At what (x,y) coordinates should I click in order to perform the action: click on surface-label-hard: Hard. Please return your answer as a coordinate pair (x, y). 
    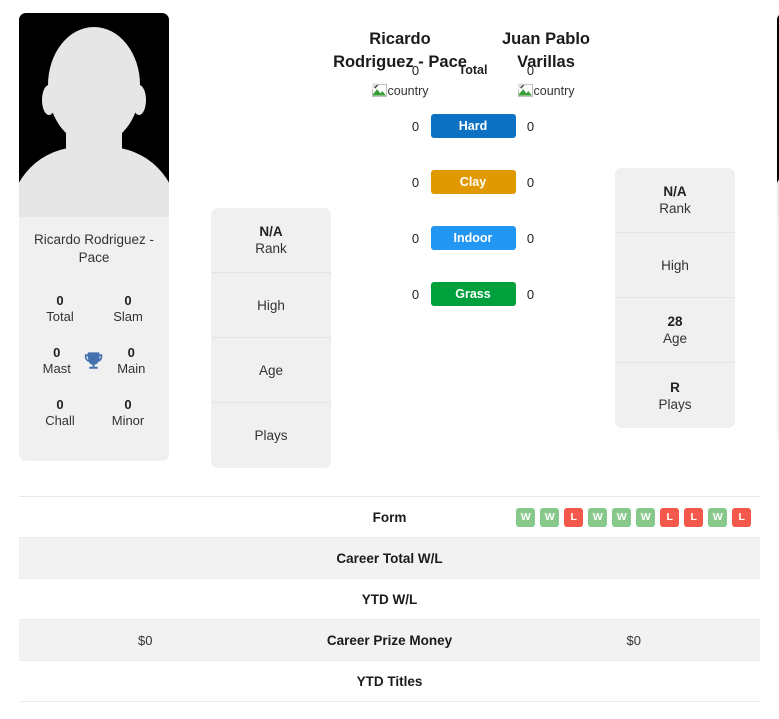
    Looking at the image, I should click on (473, 126).